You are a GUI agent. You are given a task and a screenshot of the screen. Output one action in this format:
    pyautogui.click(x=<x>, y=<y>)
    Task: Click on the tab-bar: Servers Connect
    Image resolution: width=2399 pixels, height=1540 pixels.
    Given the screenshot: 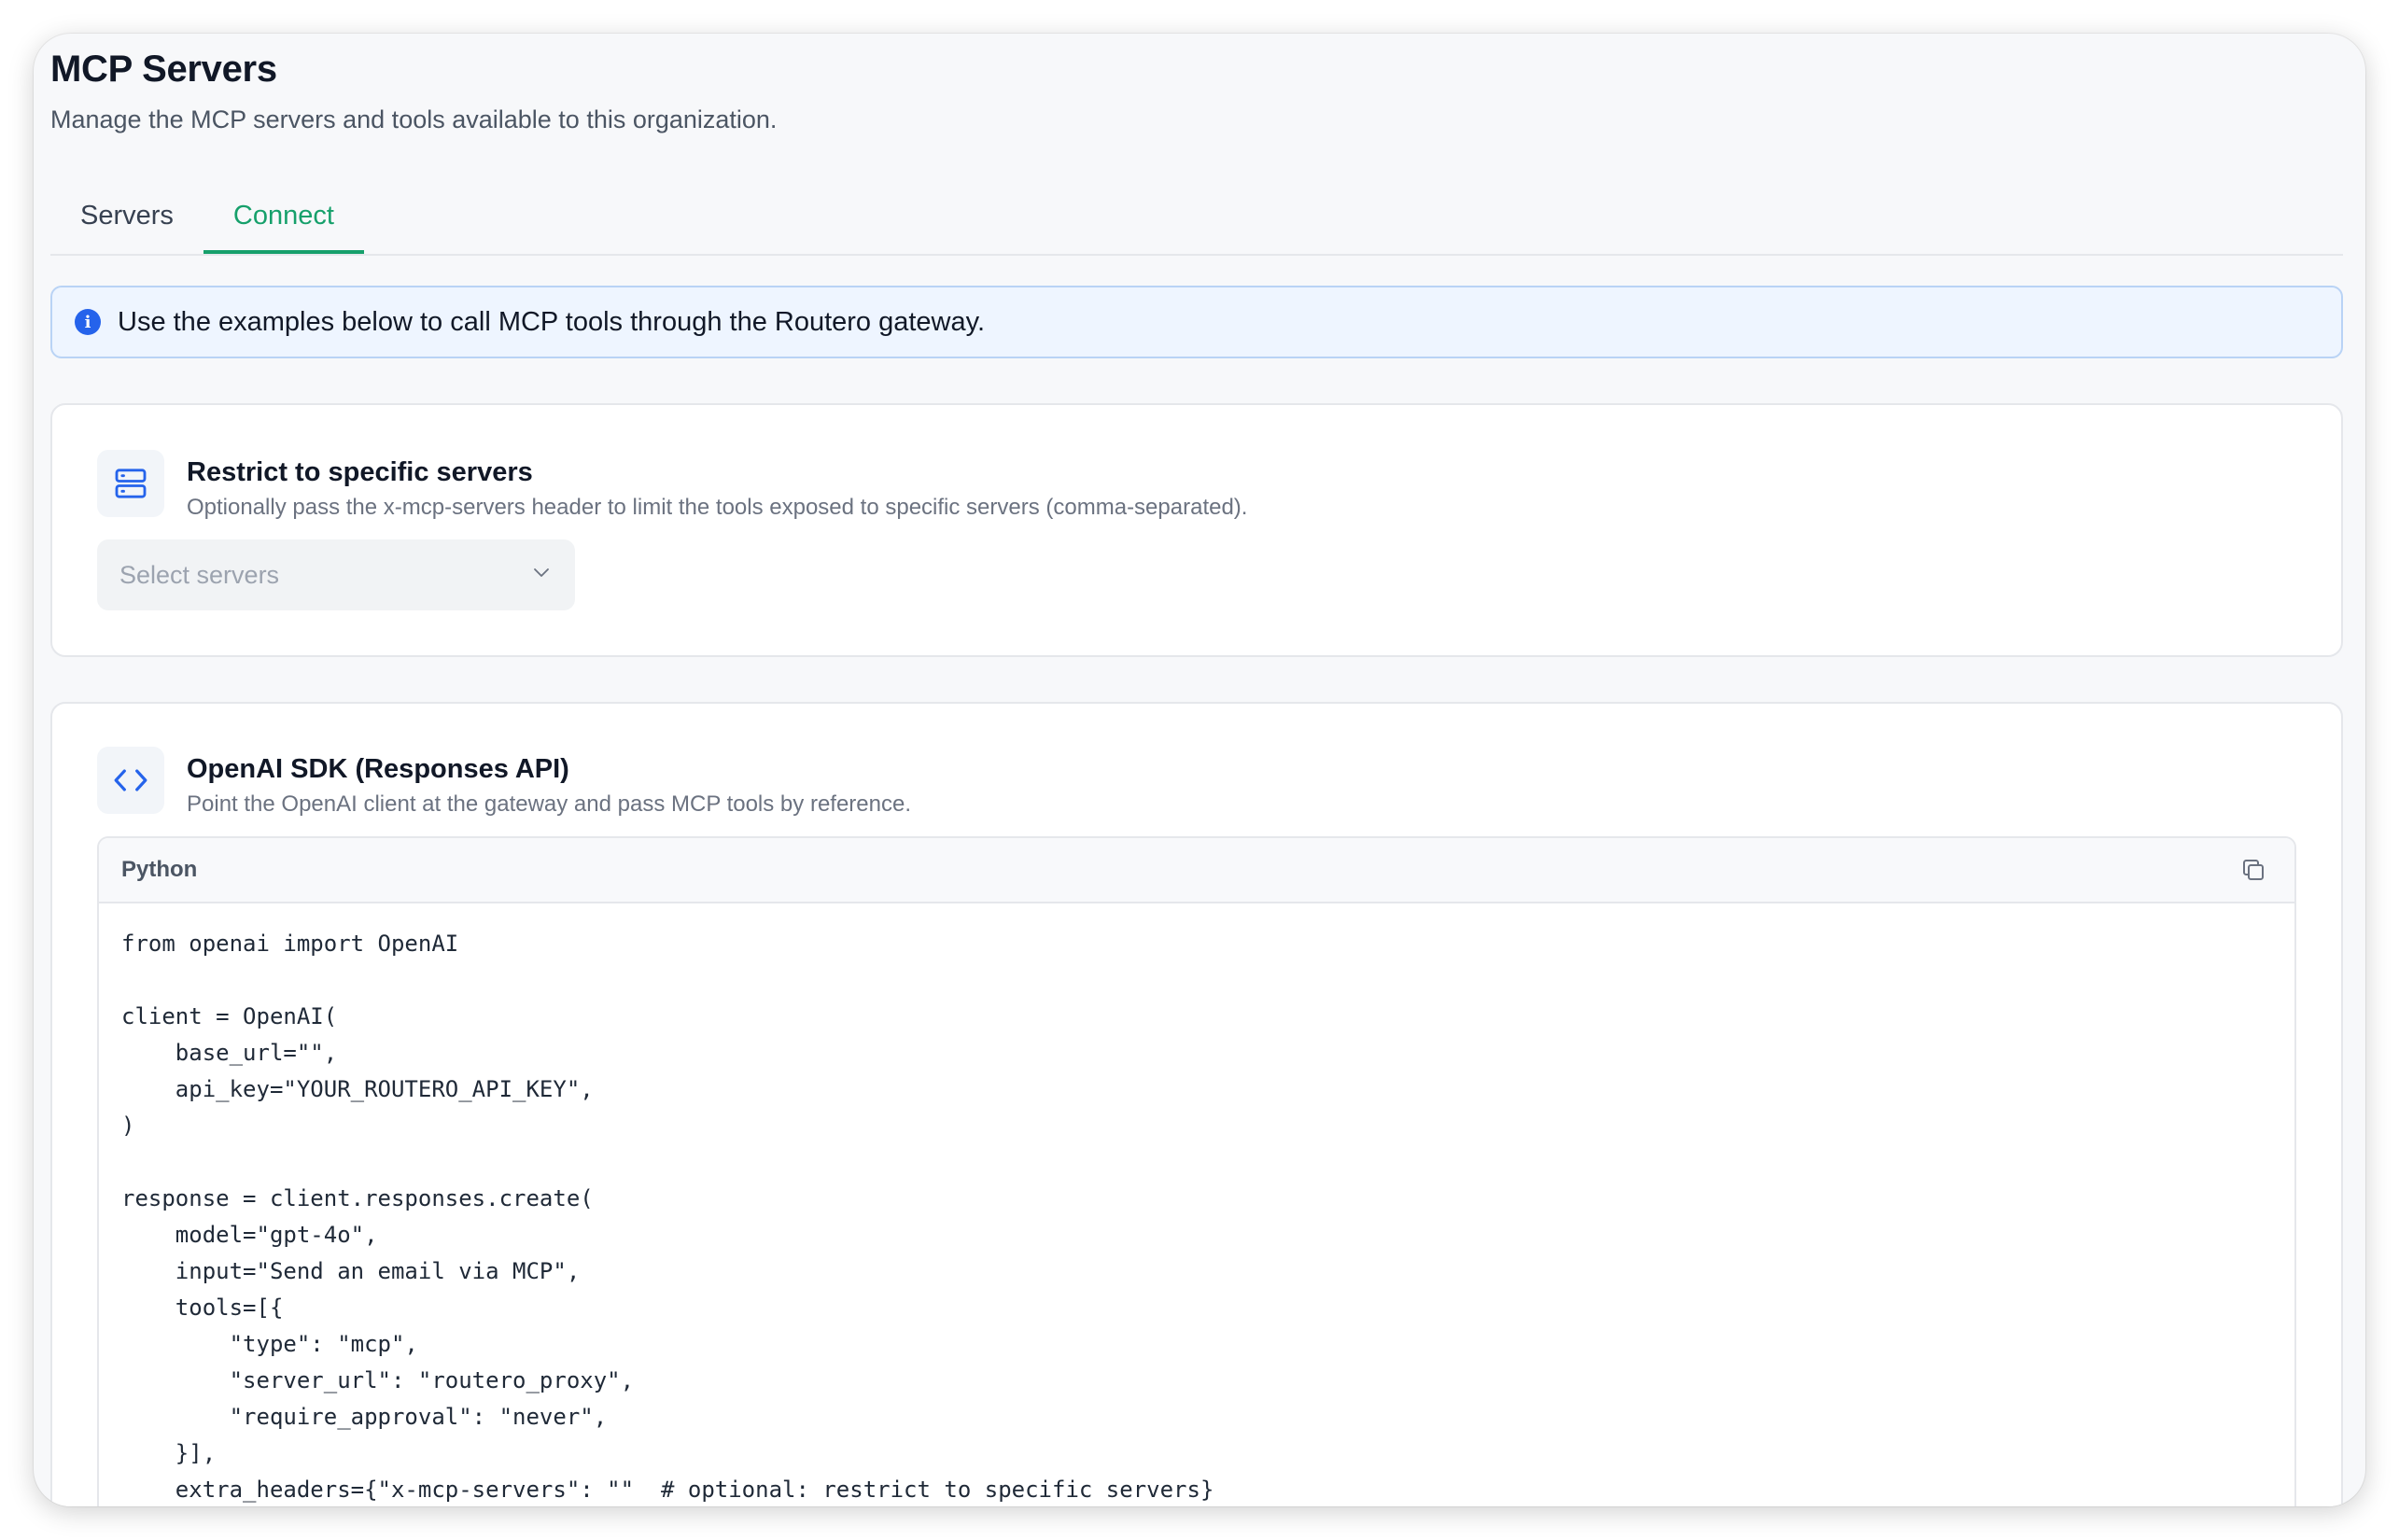 What is the action you would take?
    pyautogui.click(x=1196, y=219)
    